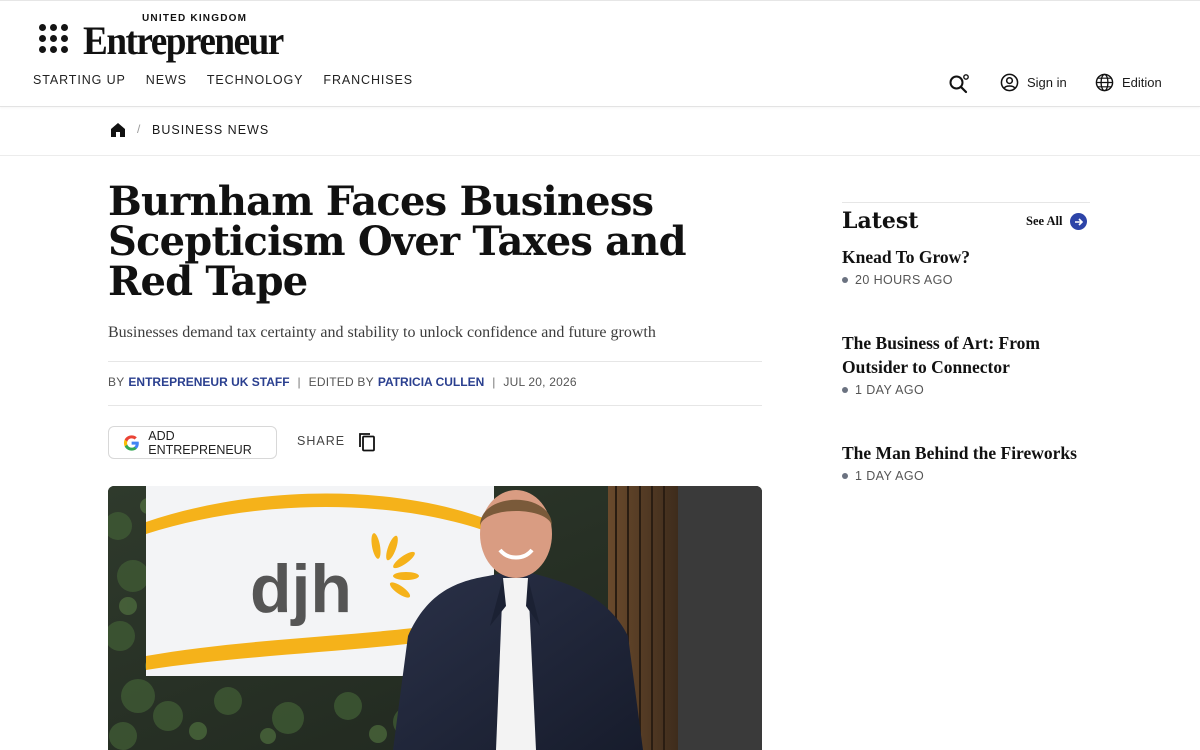 This screenshot has height=750, width=1200. I want to click on sign-in-button: Sign in, so click(1033, 82).